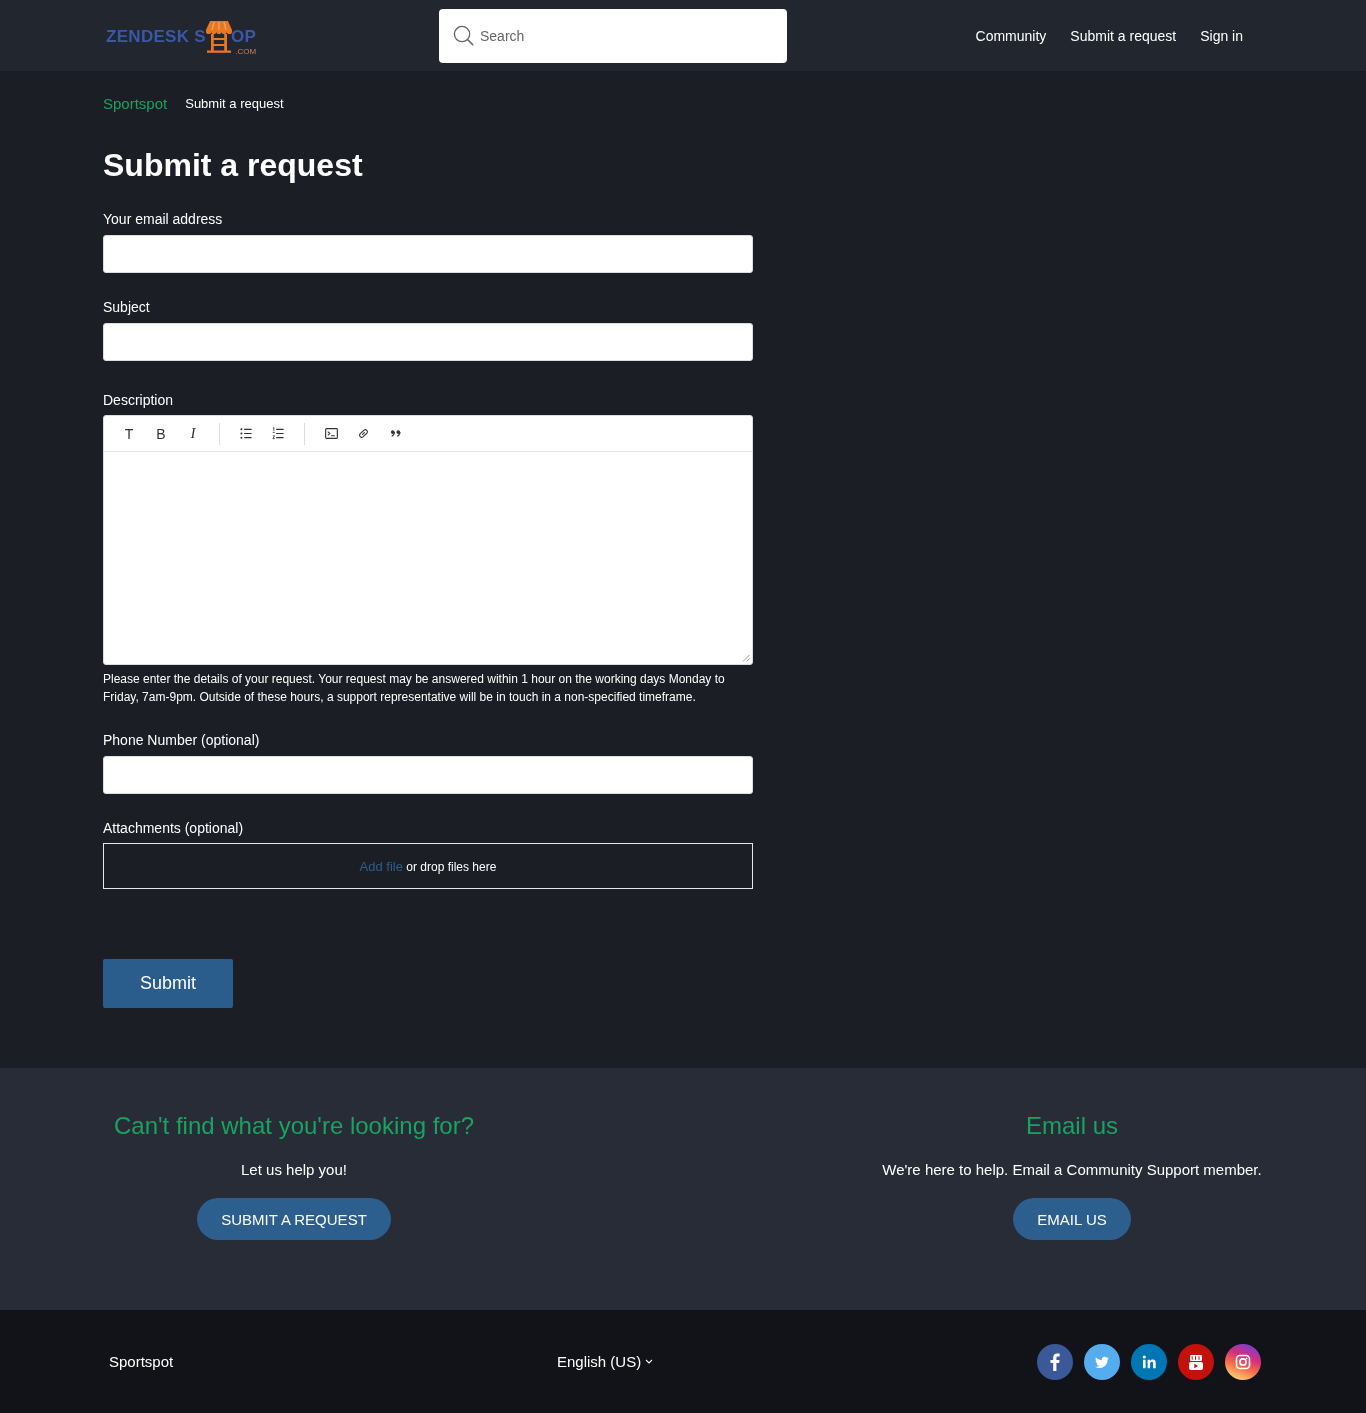 This screenshot has height=1413, width=1366. I want to click on bullet-list-icon, so click(246, 433).